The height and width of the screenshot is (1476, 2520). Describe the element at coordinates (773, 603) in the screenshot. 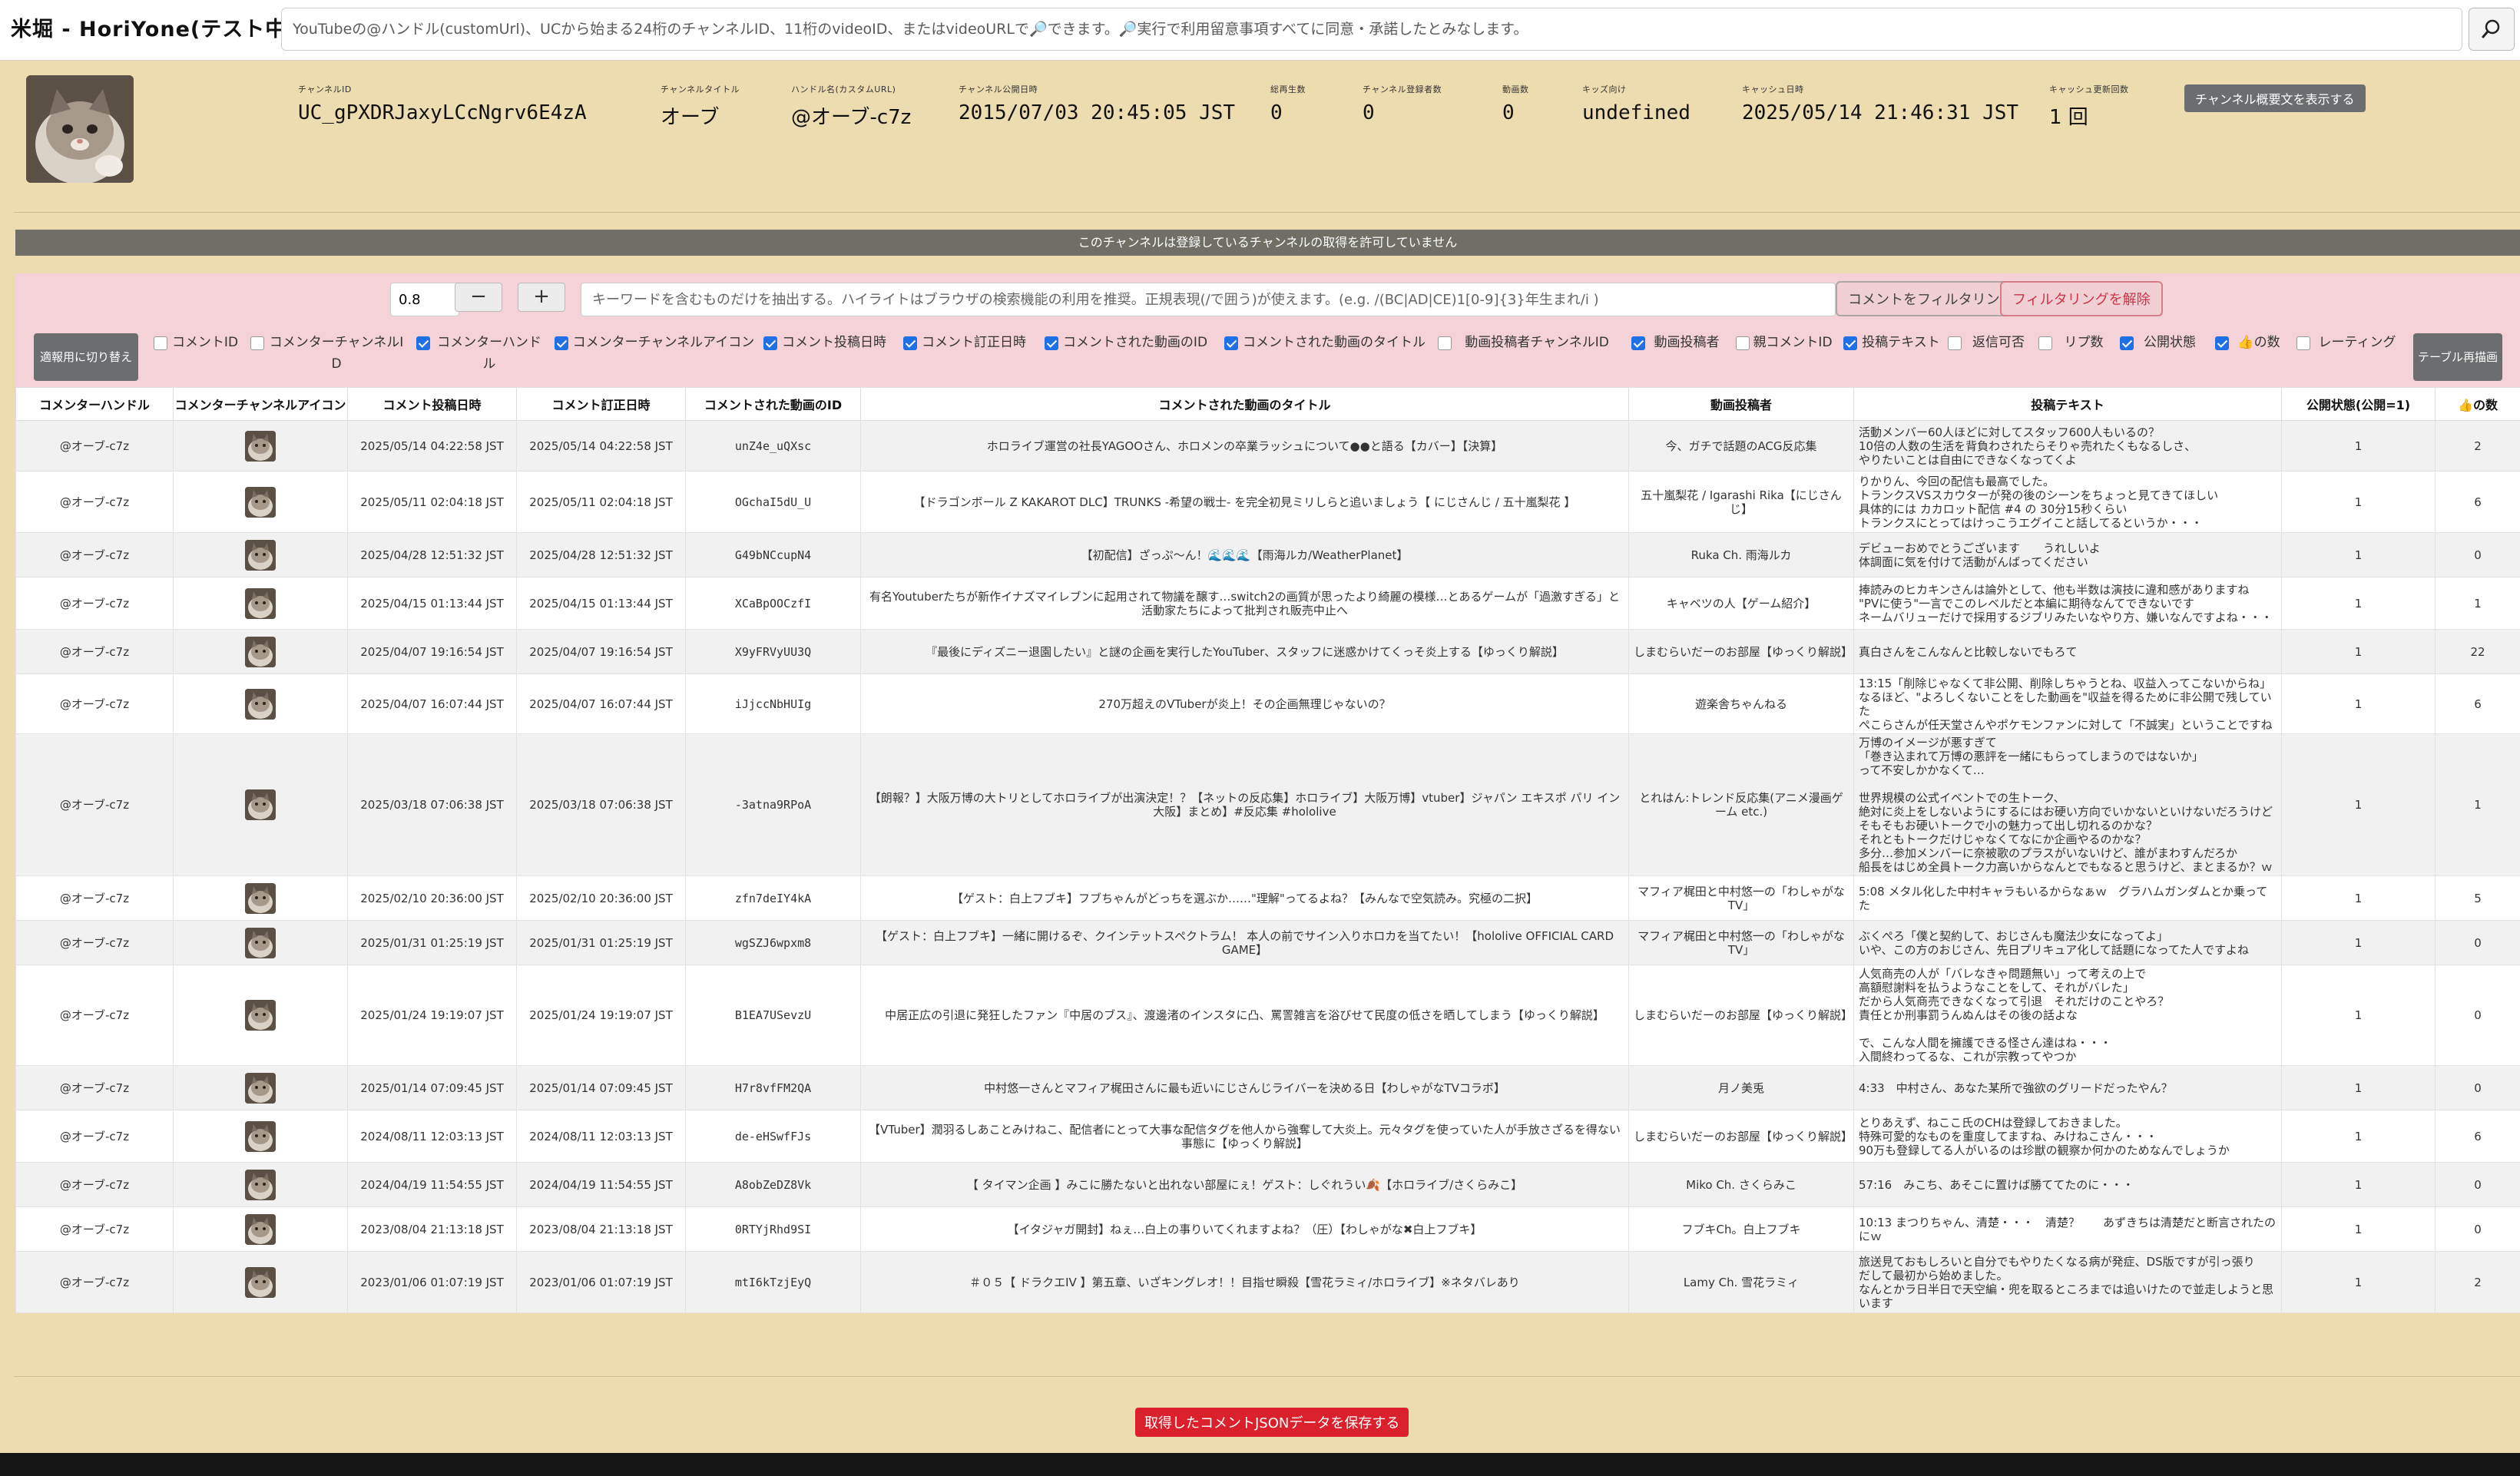

I see `video-id-cell: XCaBpOOCzfI` at that location.